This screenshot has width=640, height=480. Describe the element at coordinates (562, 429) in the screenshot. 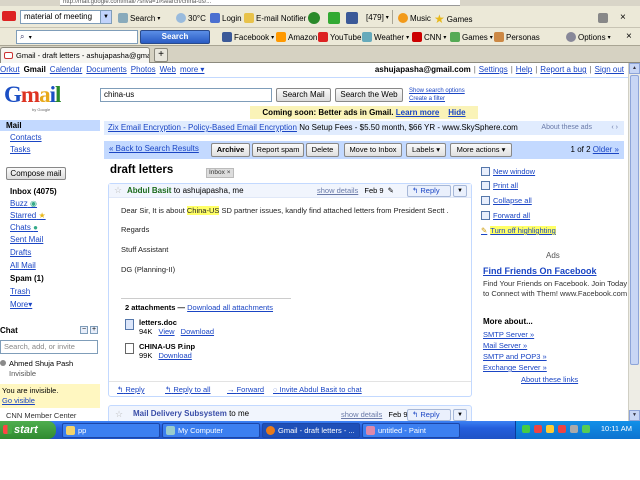

I see `security-icon` at that location.